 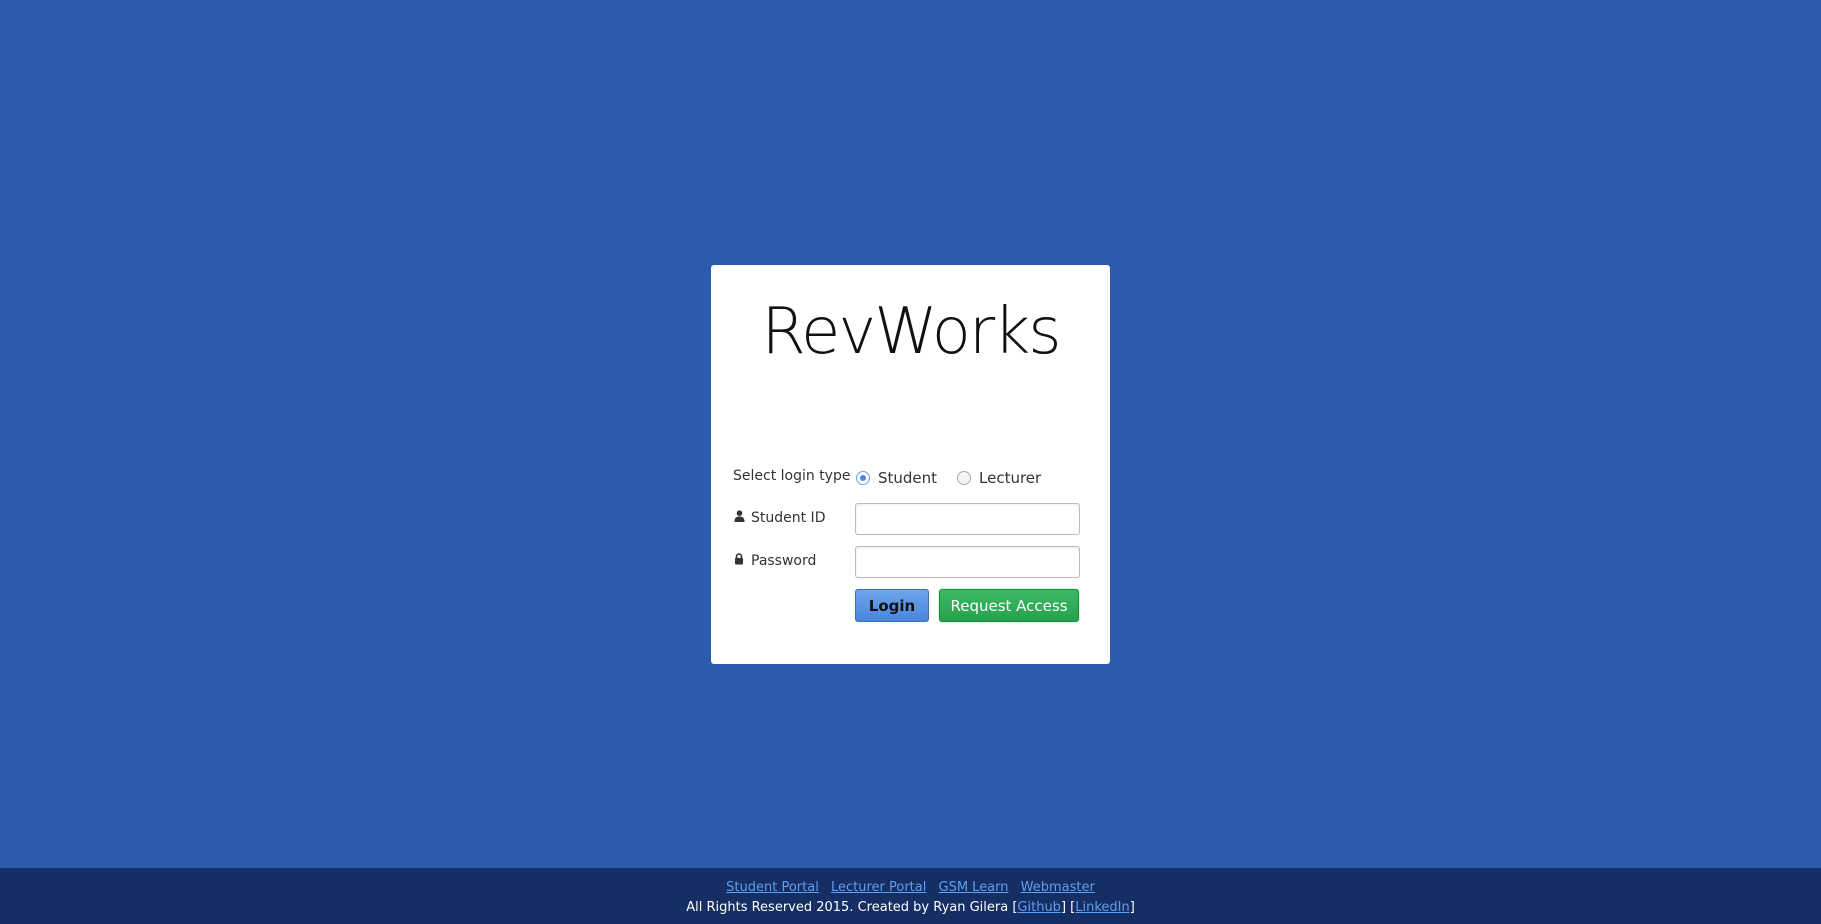 What do you see at coordinates (974, 887) in the screenshot?
I see `footer-link-gsm-learn: GSM Learn` at bounding box center [974, 887].